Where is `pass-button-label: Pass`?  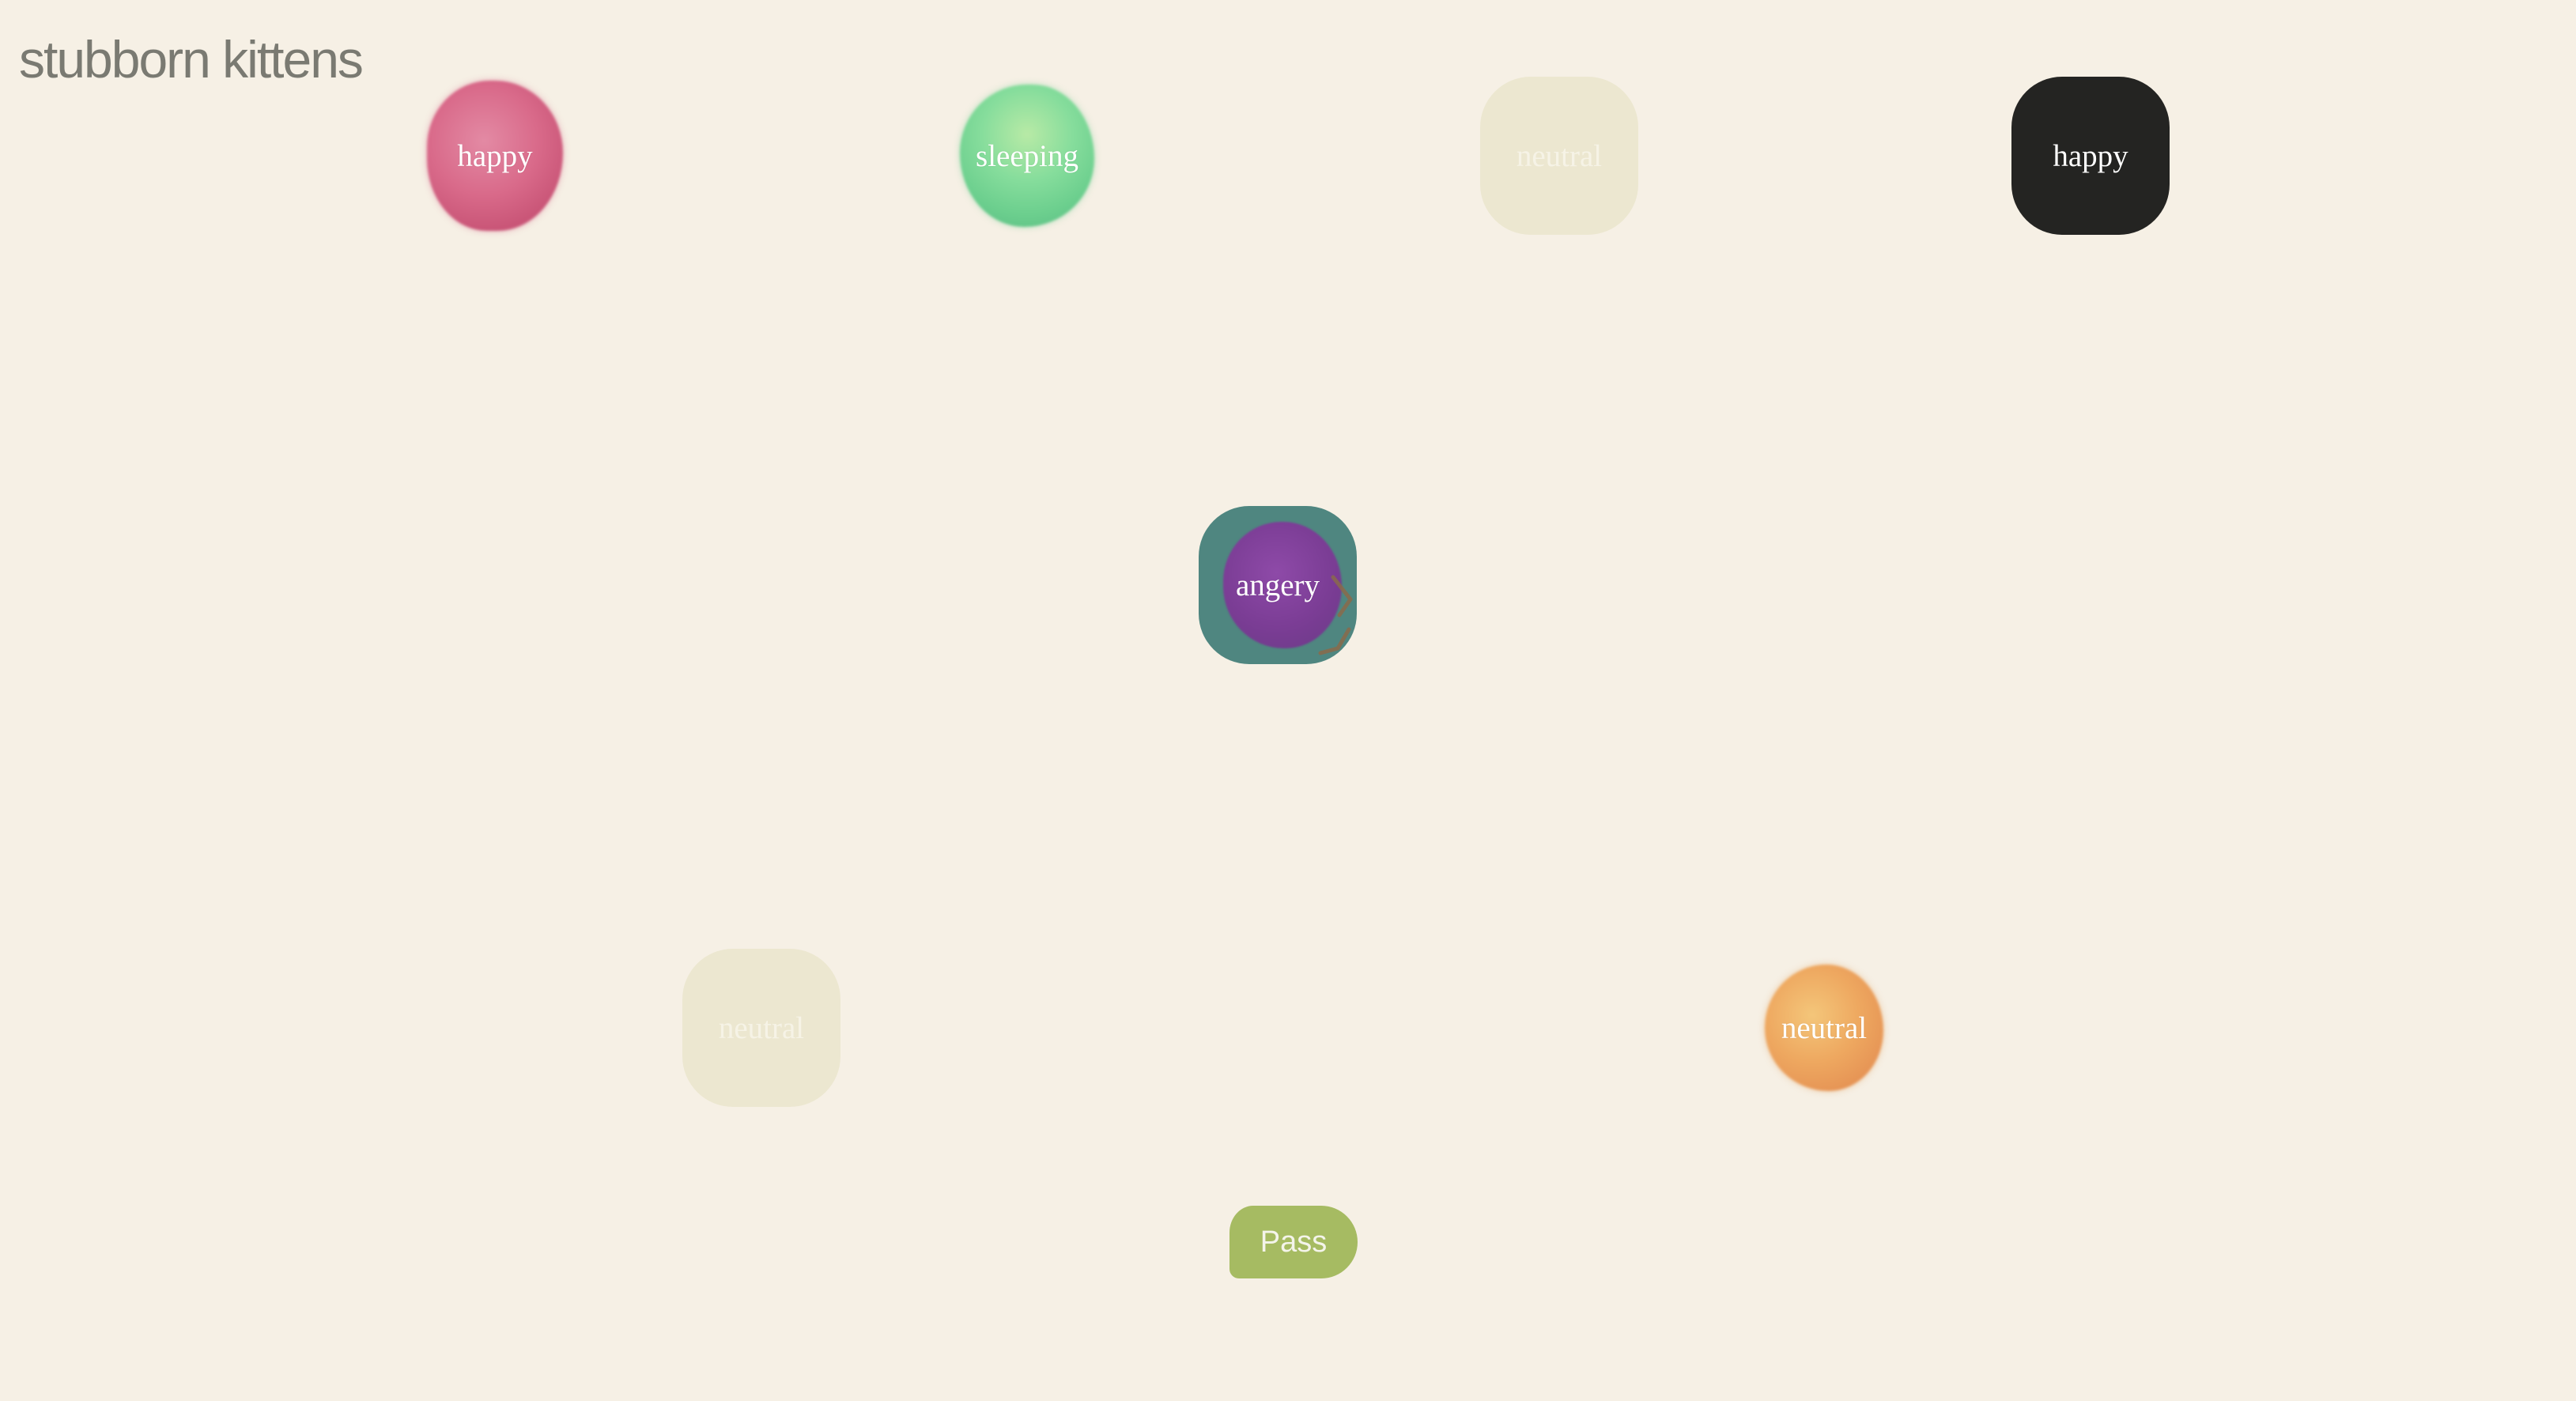
pass-button-label: Pass is located at coordinates (1294, 1242).